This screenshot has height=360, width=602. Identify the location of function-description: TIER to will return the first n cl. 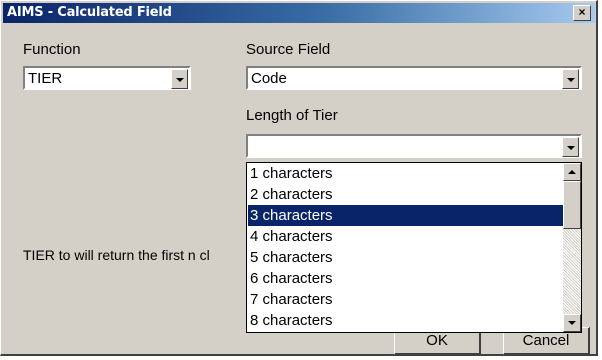
(116, 255).